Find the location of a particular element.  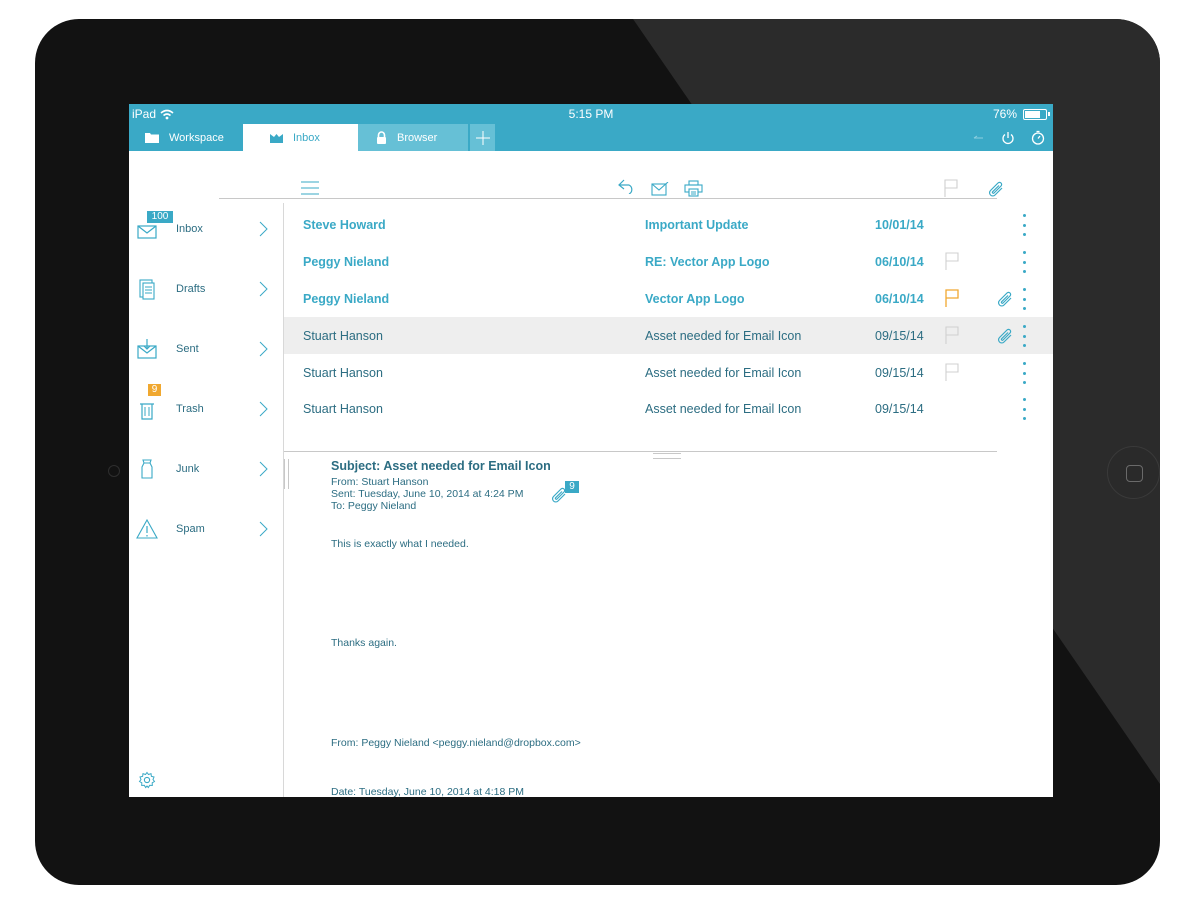

paperclip-icon is located at coordinates (997, 189).